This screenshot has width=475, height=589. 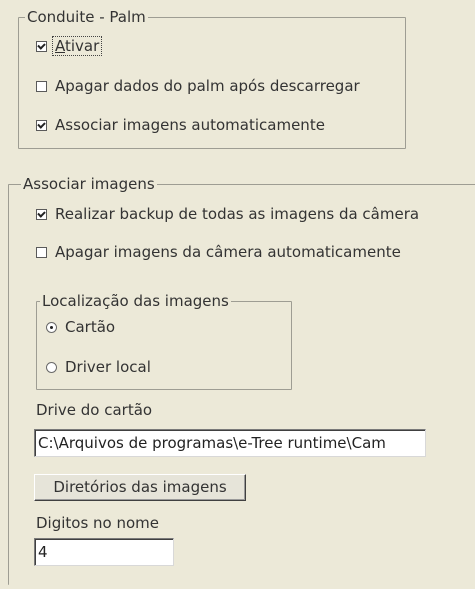 I want to click on localizacao-group: Localização das imagens, so click(x=164, y=341).